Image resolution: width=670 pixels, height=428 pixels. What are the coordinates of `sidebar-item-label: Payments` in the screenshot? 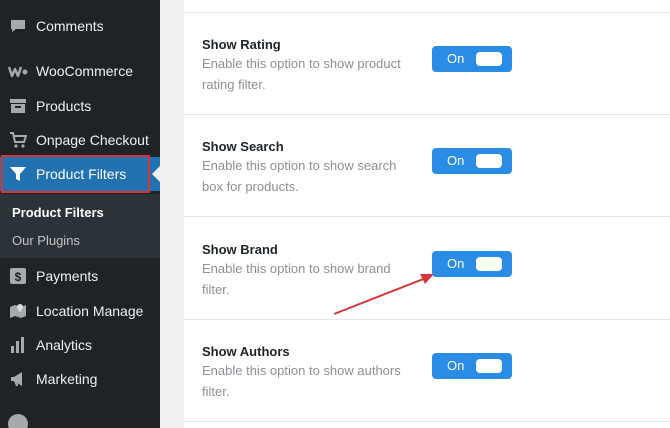 It's located at (67, 276).